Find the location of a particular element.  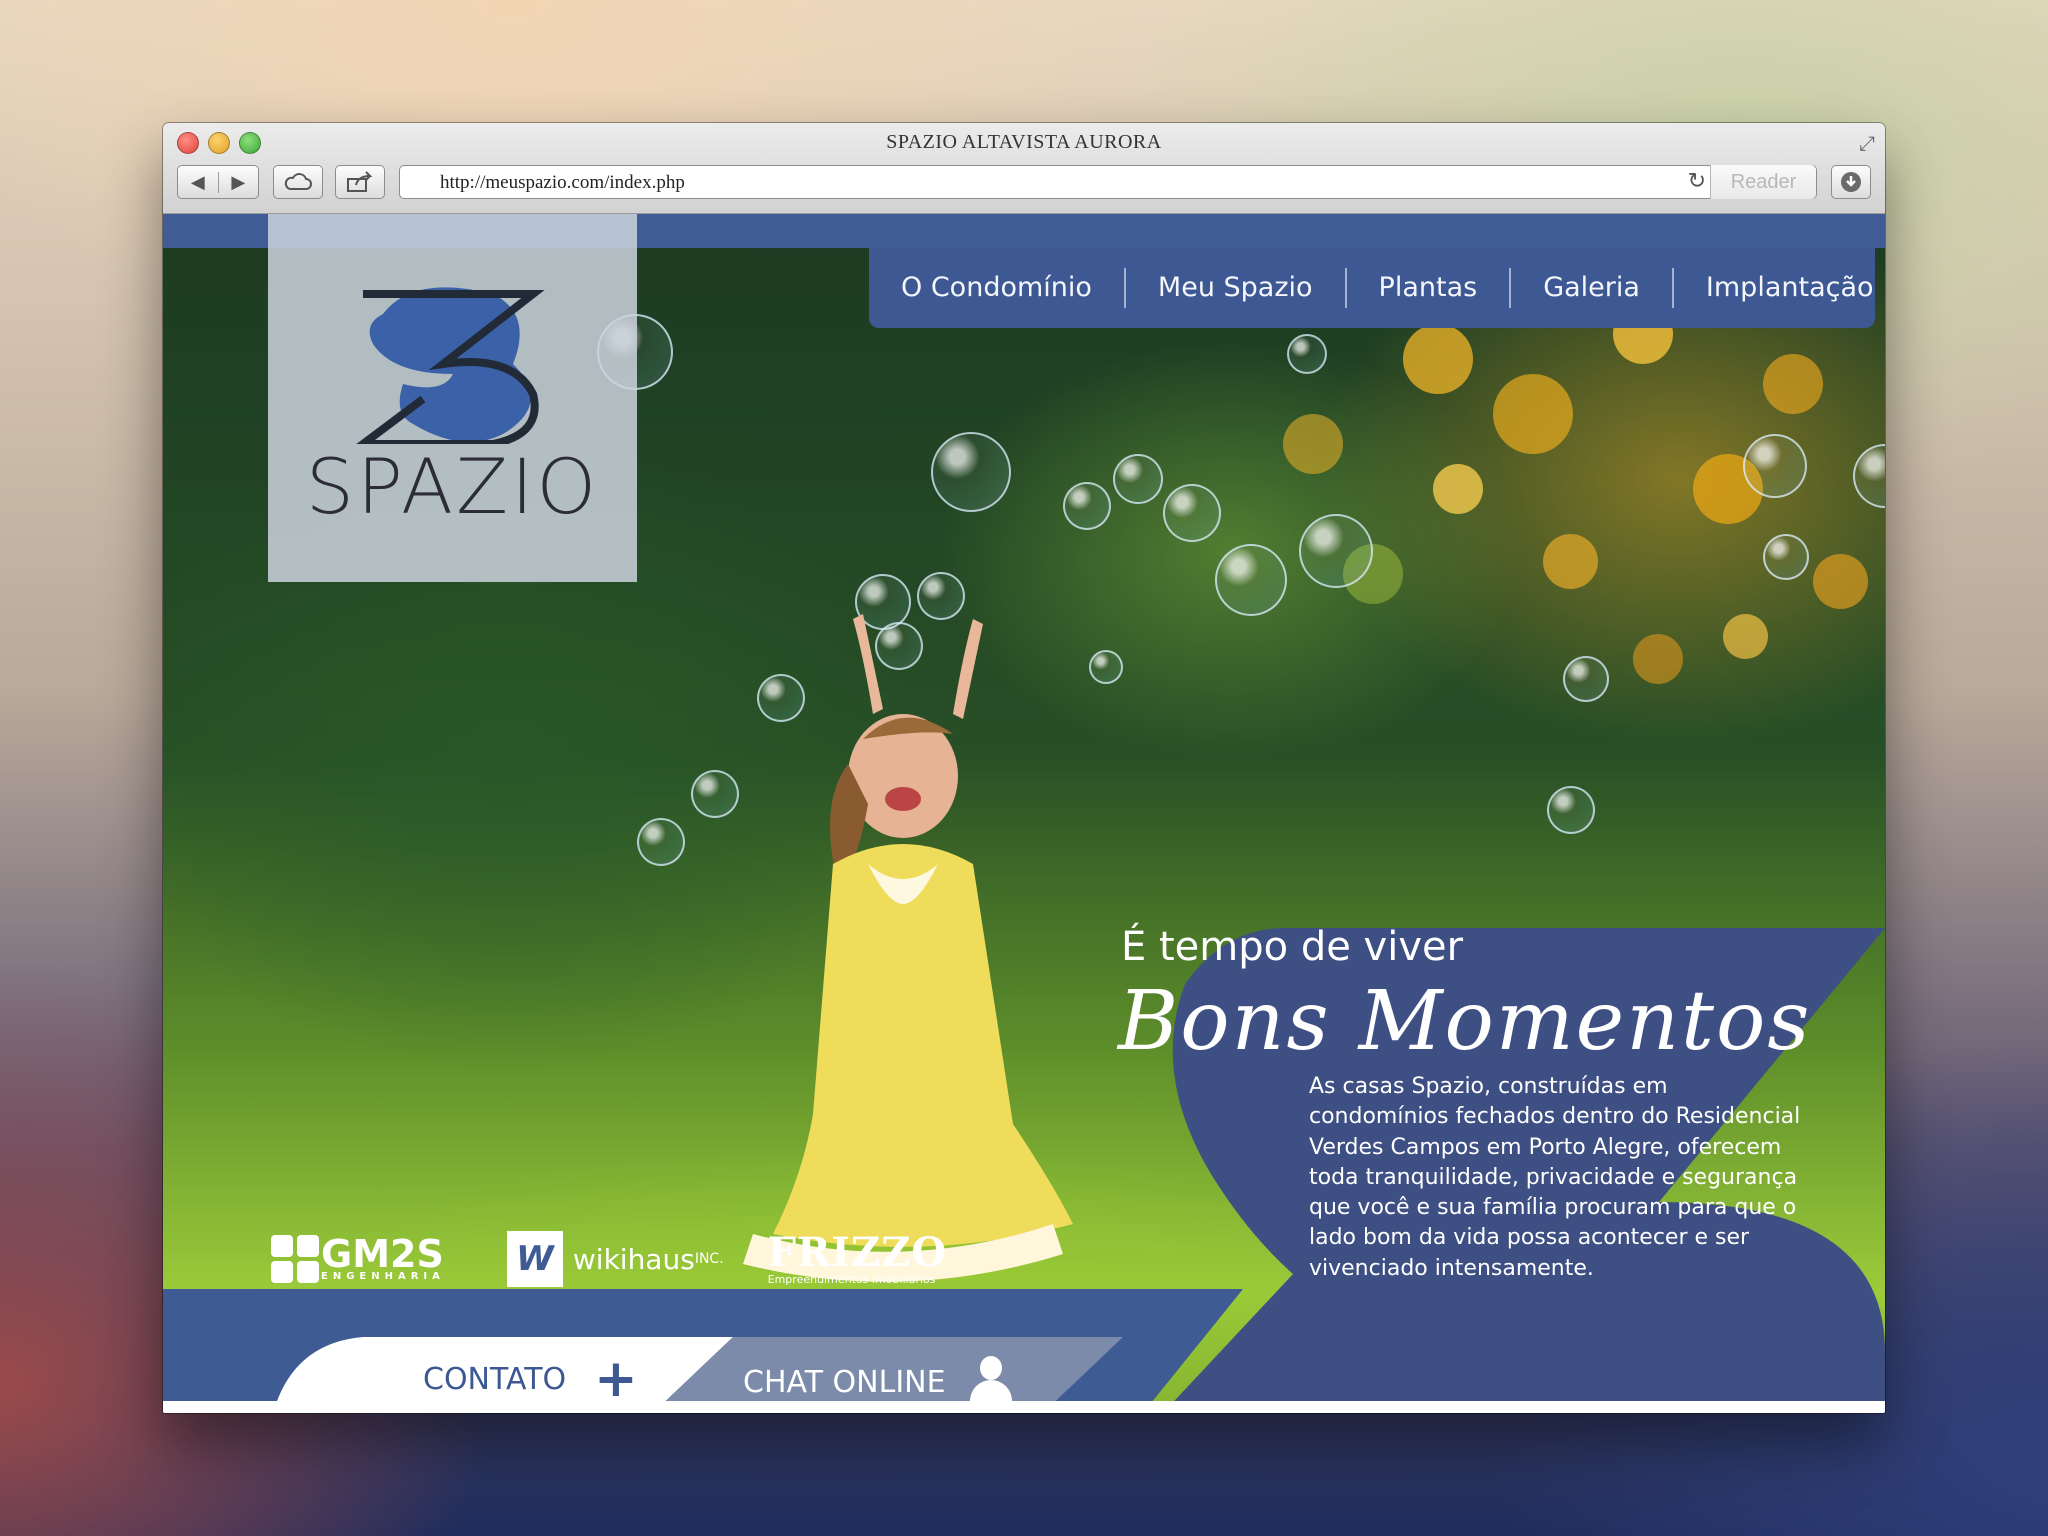

downloads-button is located at coordinates (1851, 182).